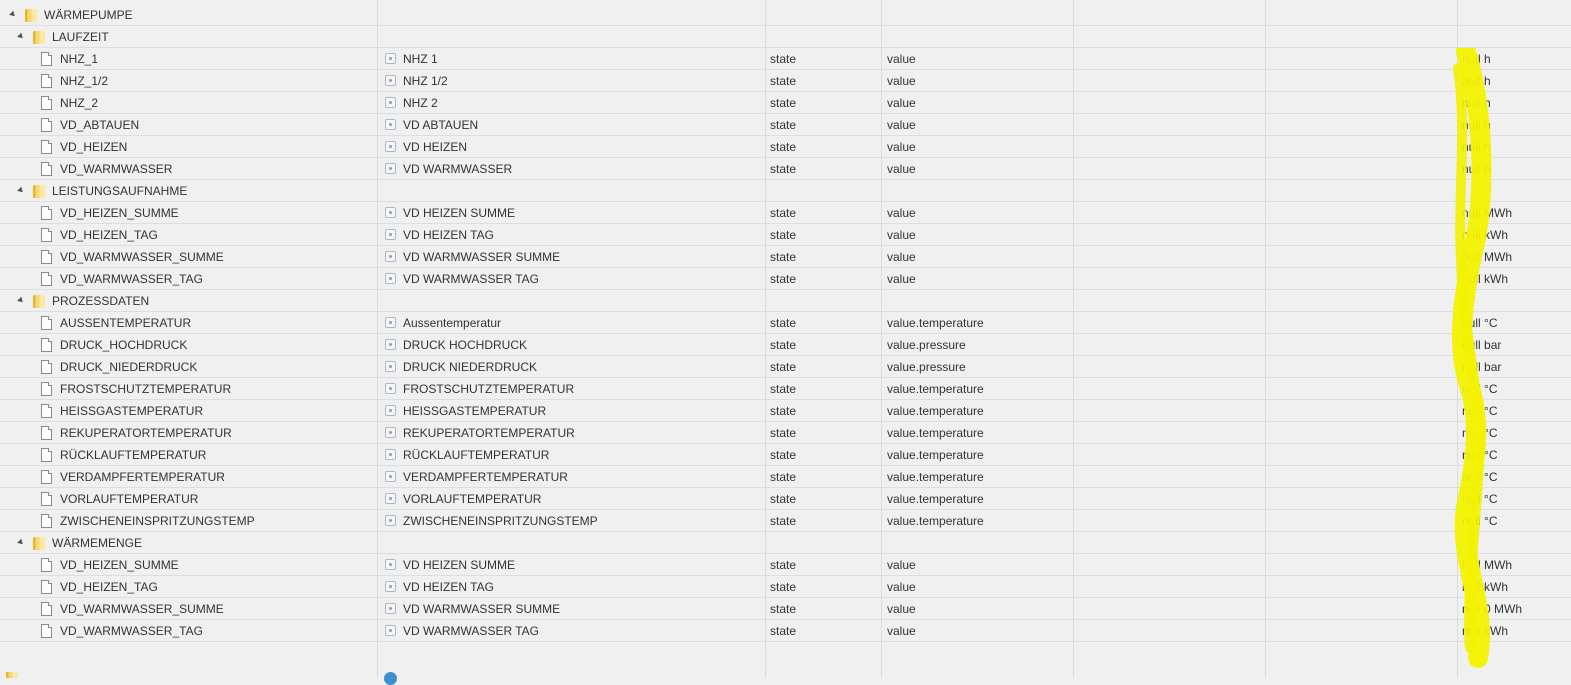 This screenshot has height=685, width=1571. What do you see at coordinates (79, 59) in the screenshot?
I see `object-id: NHZ_1` at bounding box center [79, 59].